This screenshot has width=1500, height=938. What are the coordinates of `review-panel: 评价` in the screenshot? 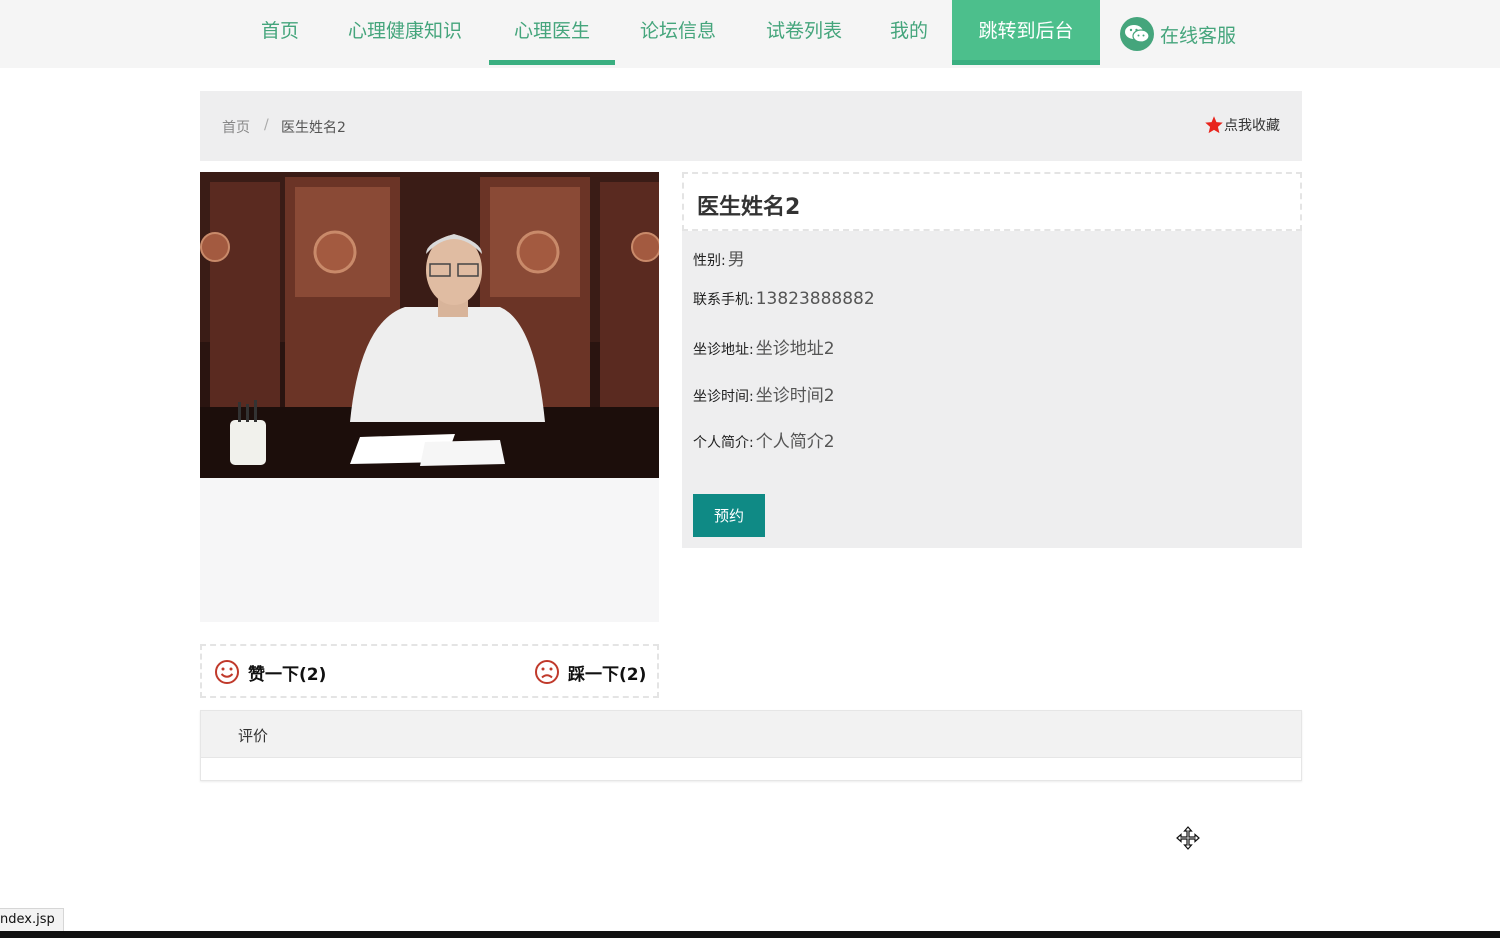 It's located at (751, 745).